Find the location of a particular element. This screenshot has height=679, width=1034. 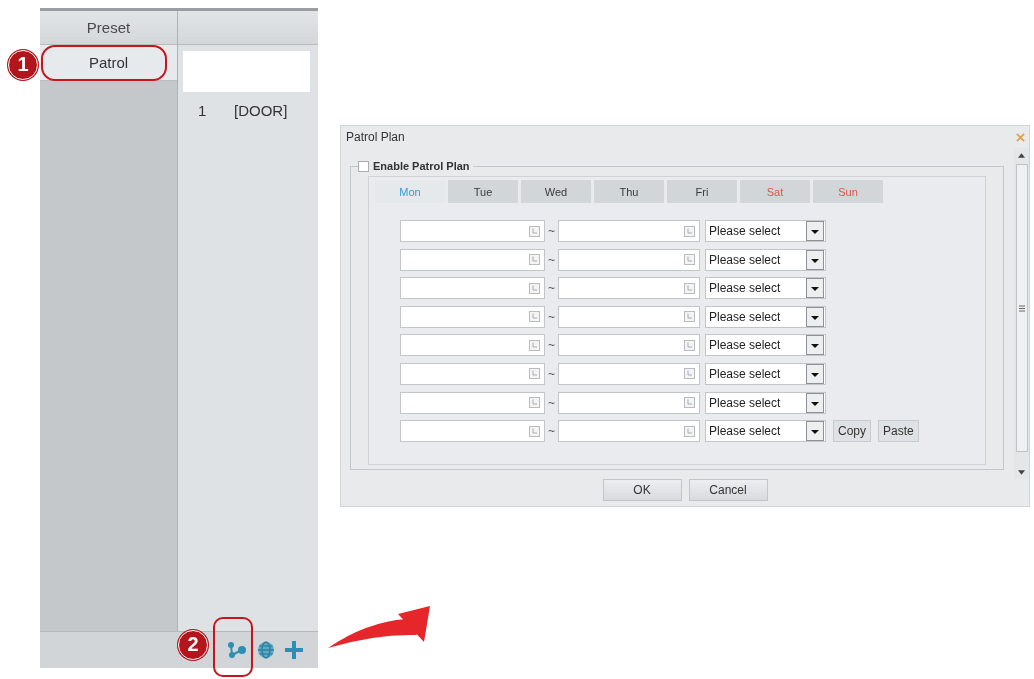

day-tab: Thu is located at coordinates (629, 191).